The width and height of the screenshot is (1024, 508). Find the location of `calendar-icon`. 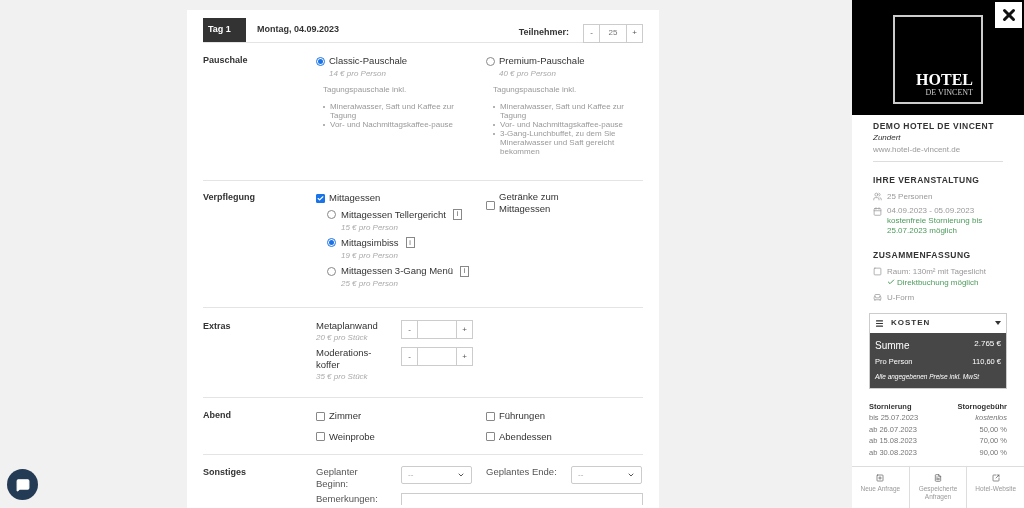

calendar-icon is located at coordinates (877, 211).